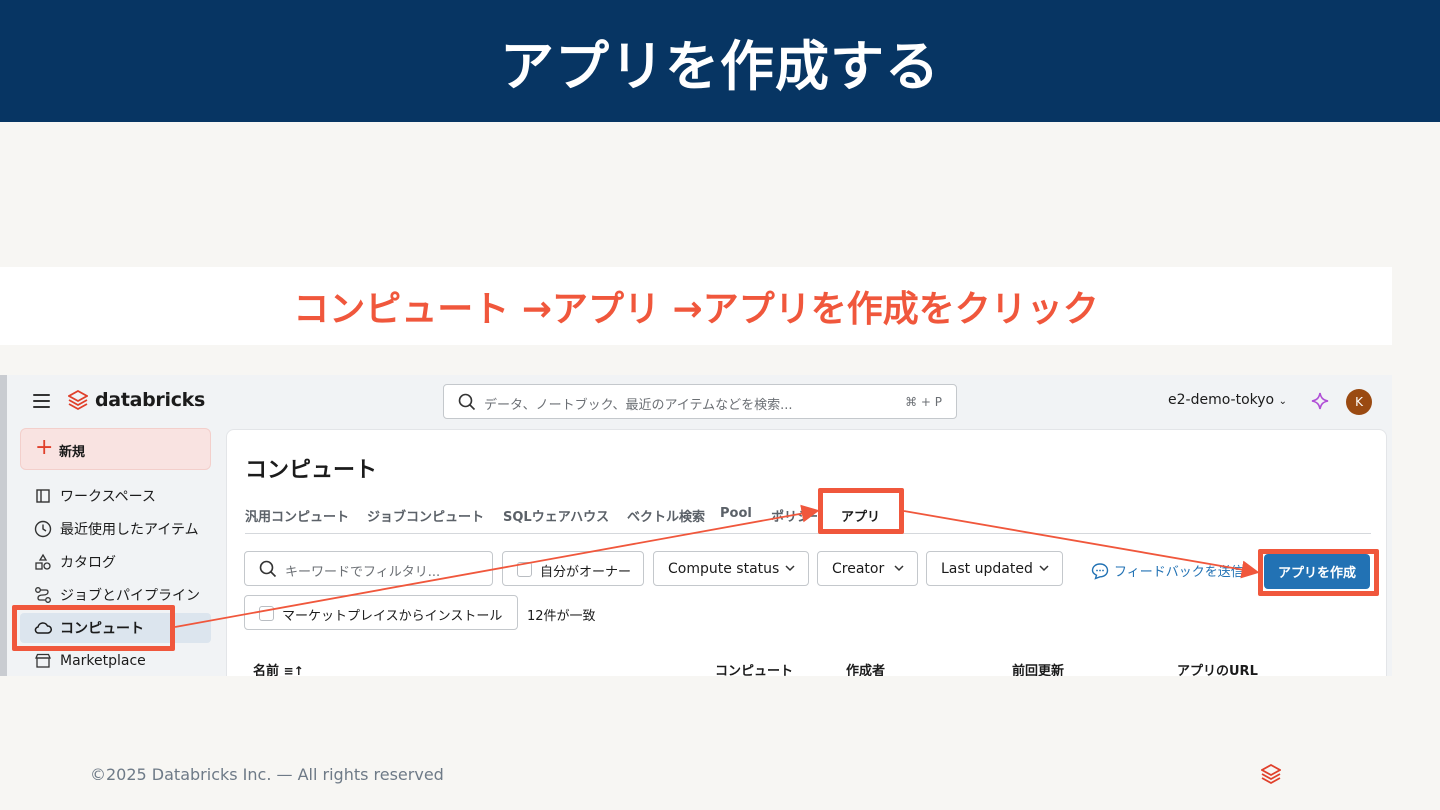 The height and width of the screenshot is (810, 1440). I want to click on column-header-updated: 前回更新, so click(1038, 668).